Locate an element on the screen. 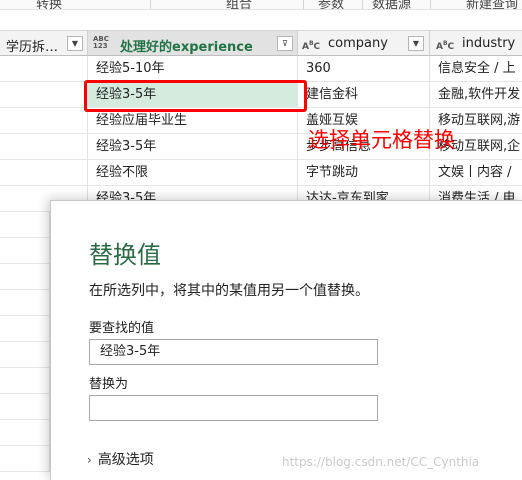 This screenshot has width=522, height=480. filter-icon: ⊽ is located at coordinates (285, 43).